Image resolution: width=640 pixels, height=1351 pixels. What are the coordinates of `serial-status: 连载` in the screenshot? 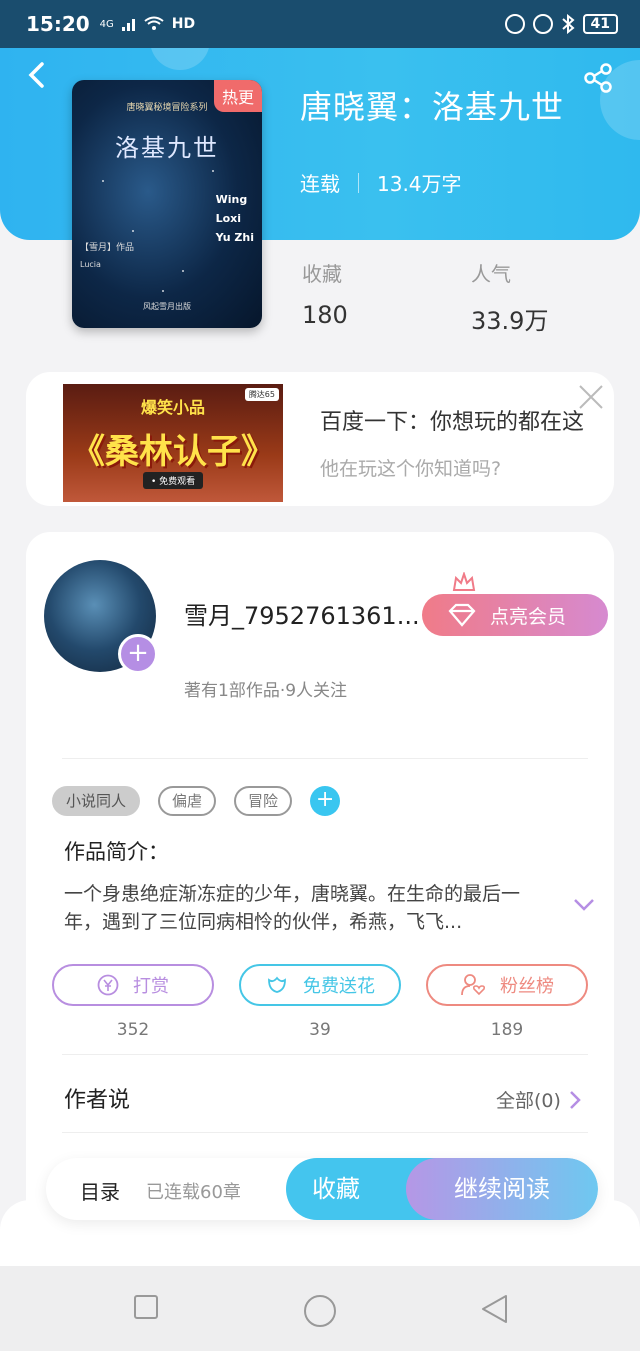 It's located at (320, 184).